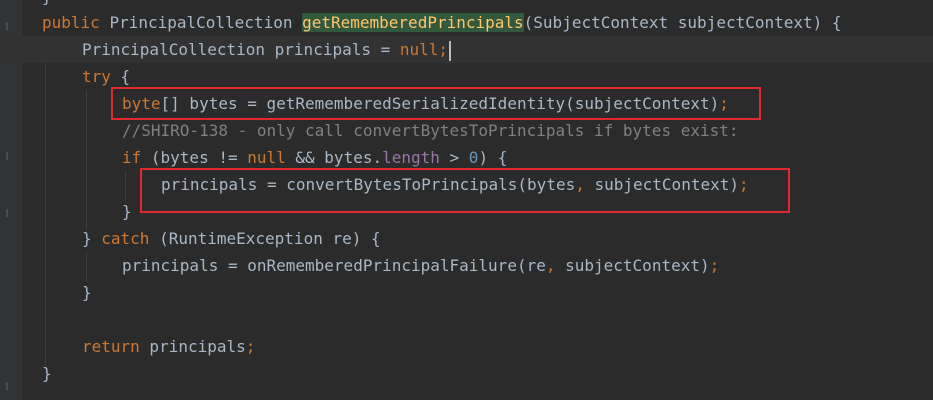 Image resolution: width=933 pixels, height=400 pixels. Describe the element at coordinates (450, 50) in the screenshot. I see `text-caret` at that location.